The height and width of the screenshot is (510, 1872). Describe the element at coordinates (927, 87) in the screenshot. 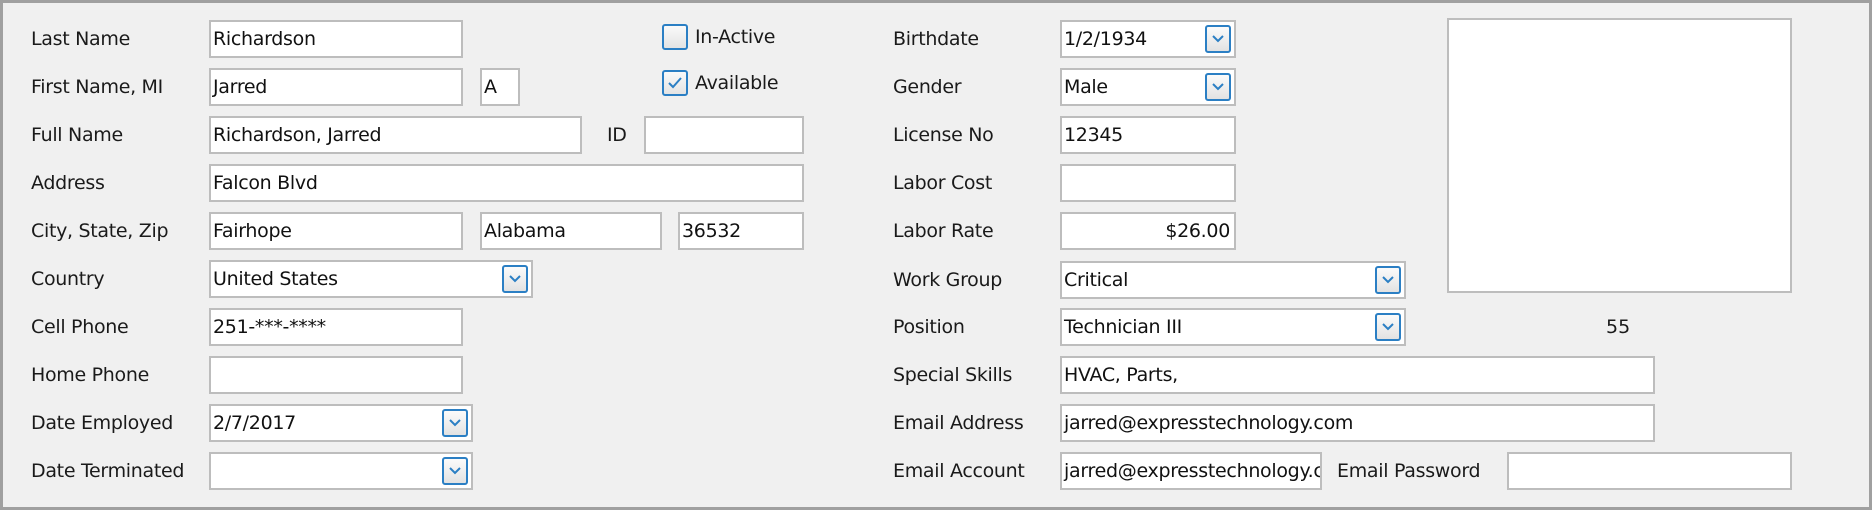

I see `gender-label: Gender` at that location.